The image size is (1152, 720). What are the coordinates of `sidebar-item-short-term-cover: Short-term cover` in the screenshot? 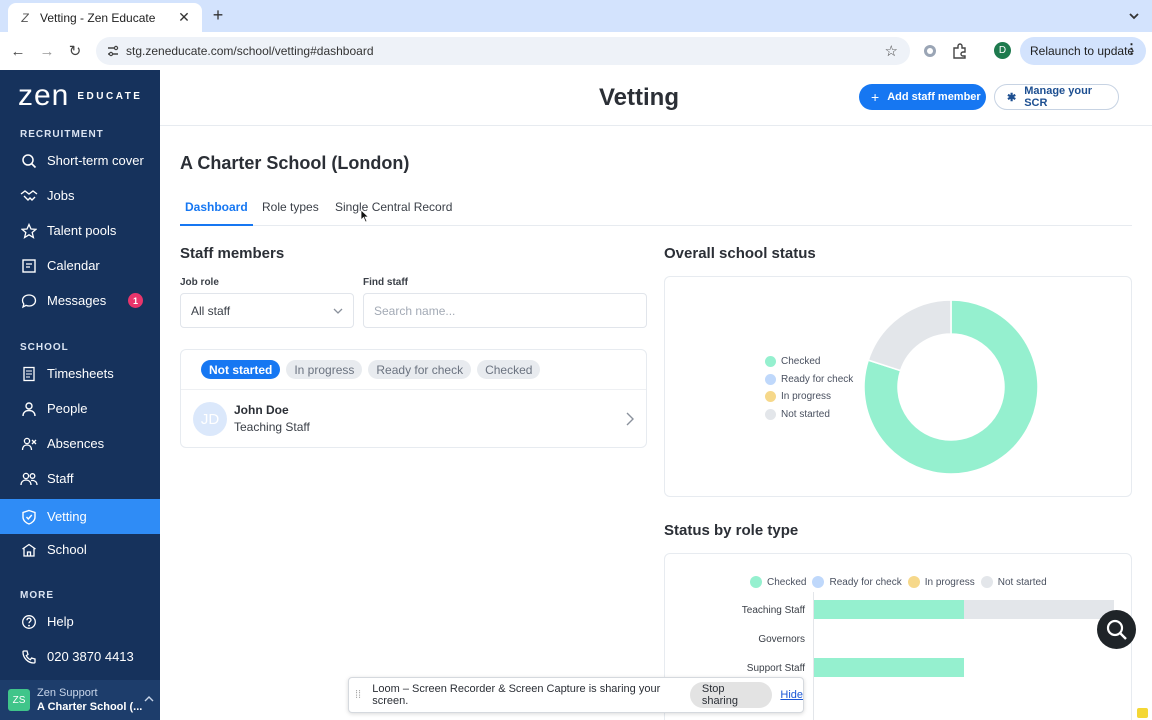 It's located at (80, 160).